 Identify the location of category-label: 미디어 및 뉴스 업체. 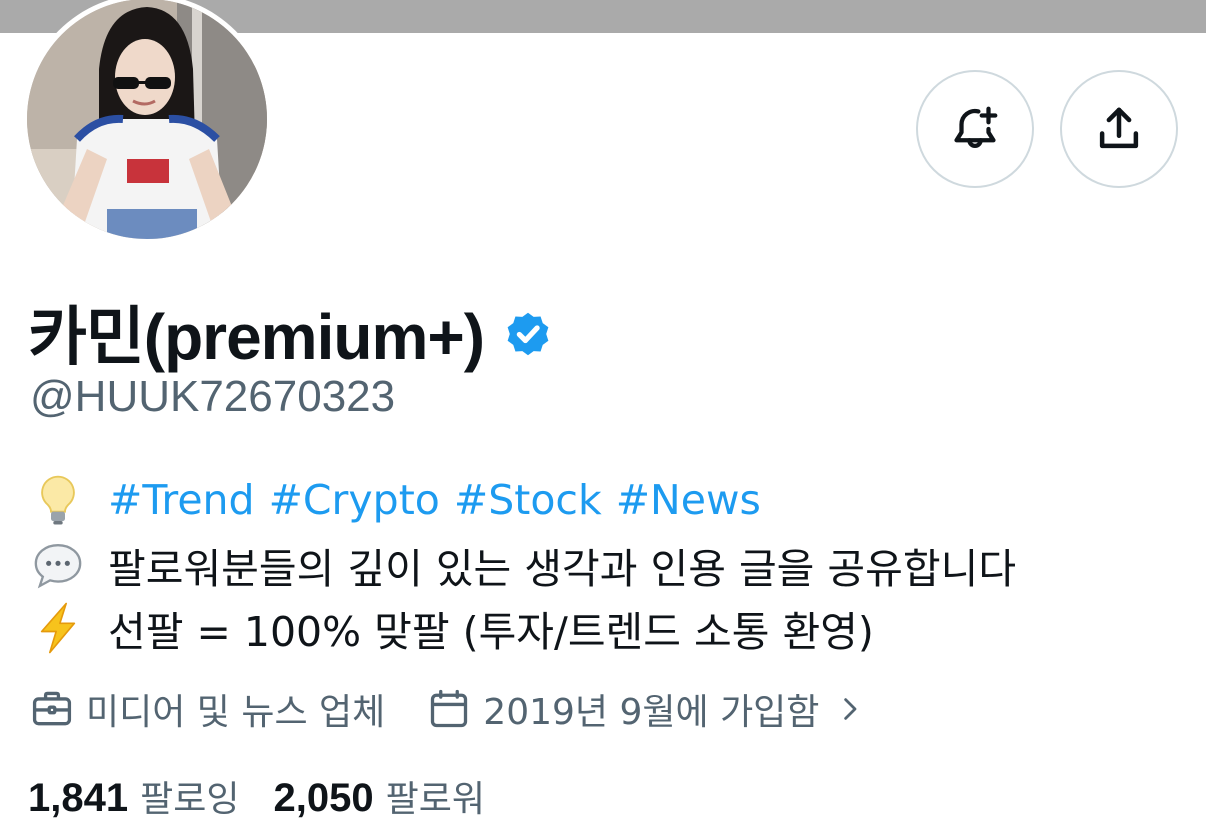
(236, 712).